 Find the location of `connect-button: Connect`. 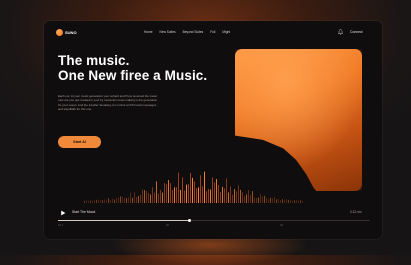

connect-button: Connect is located at coordinates (356, 32).